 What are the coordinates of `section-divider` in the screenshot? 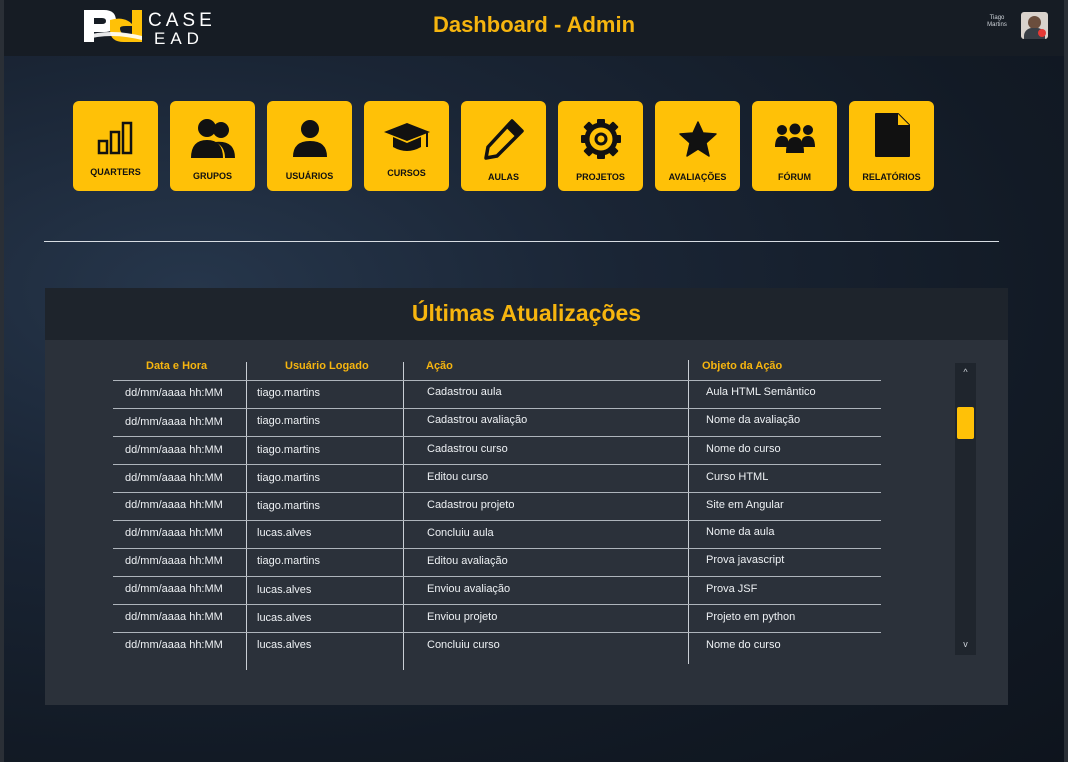 It's located at (521, 241).